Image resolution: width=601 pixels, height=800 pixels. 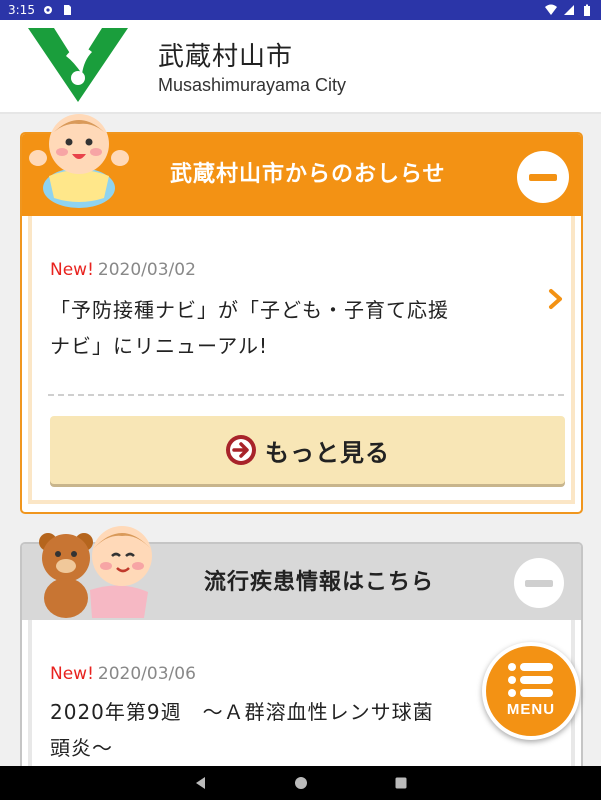 What do you see at coordinates (159, 346) in the screenshot?
I see `news-title-line: ナビ」にリニューアル!` at bounding box center [159, 346].